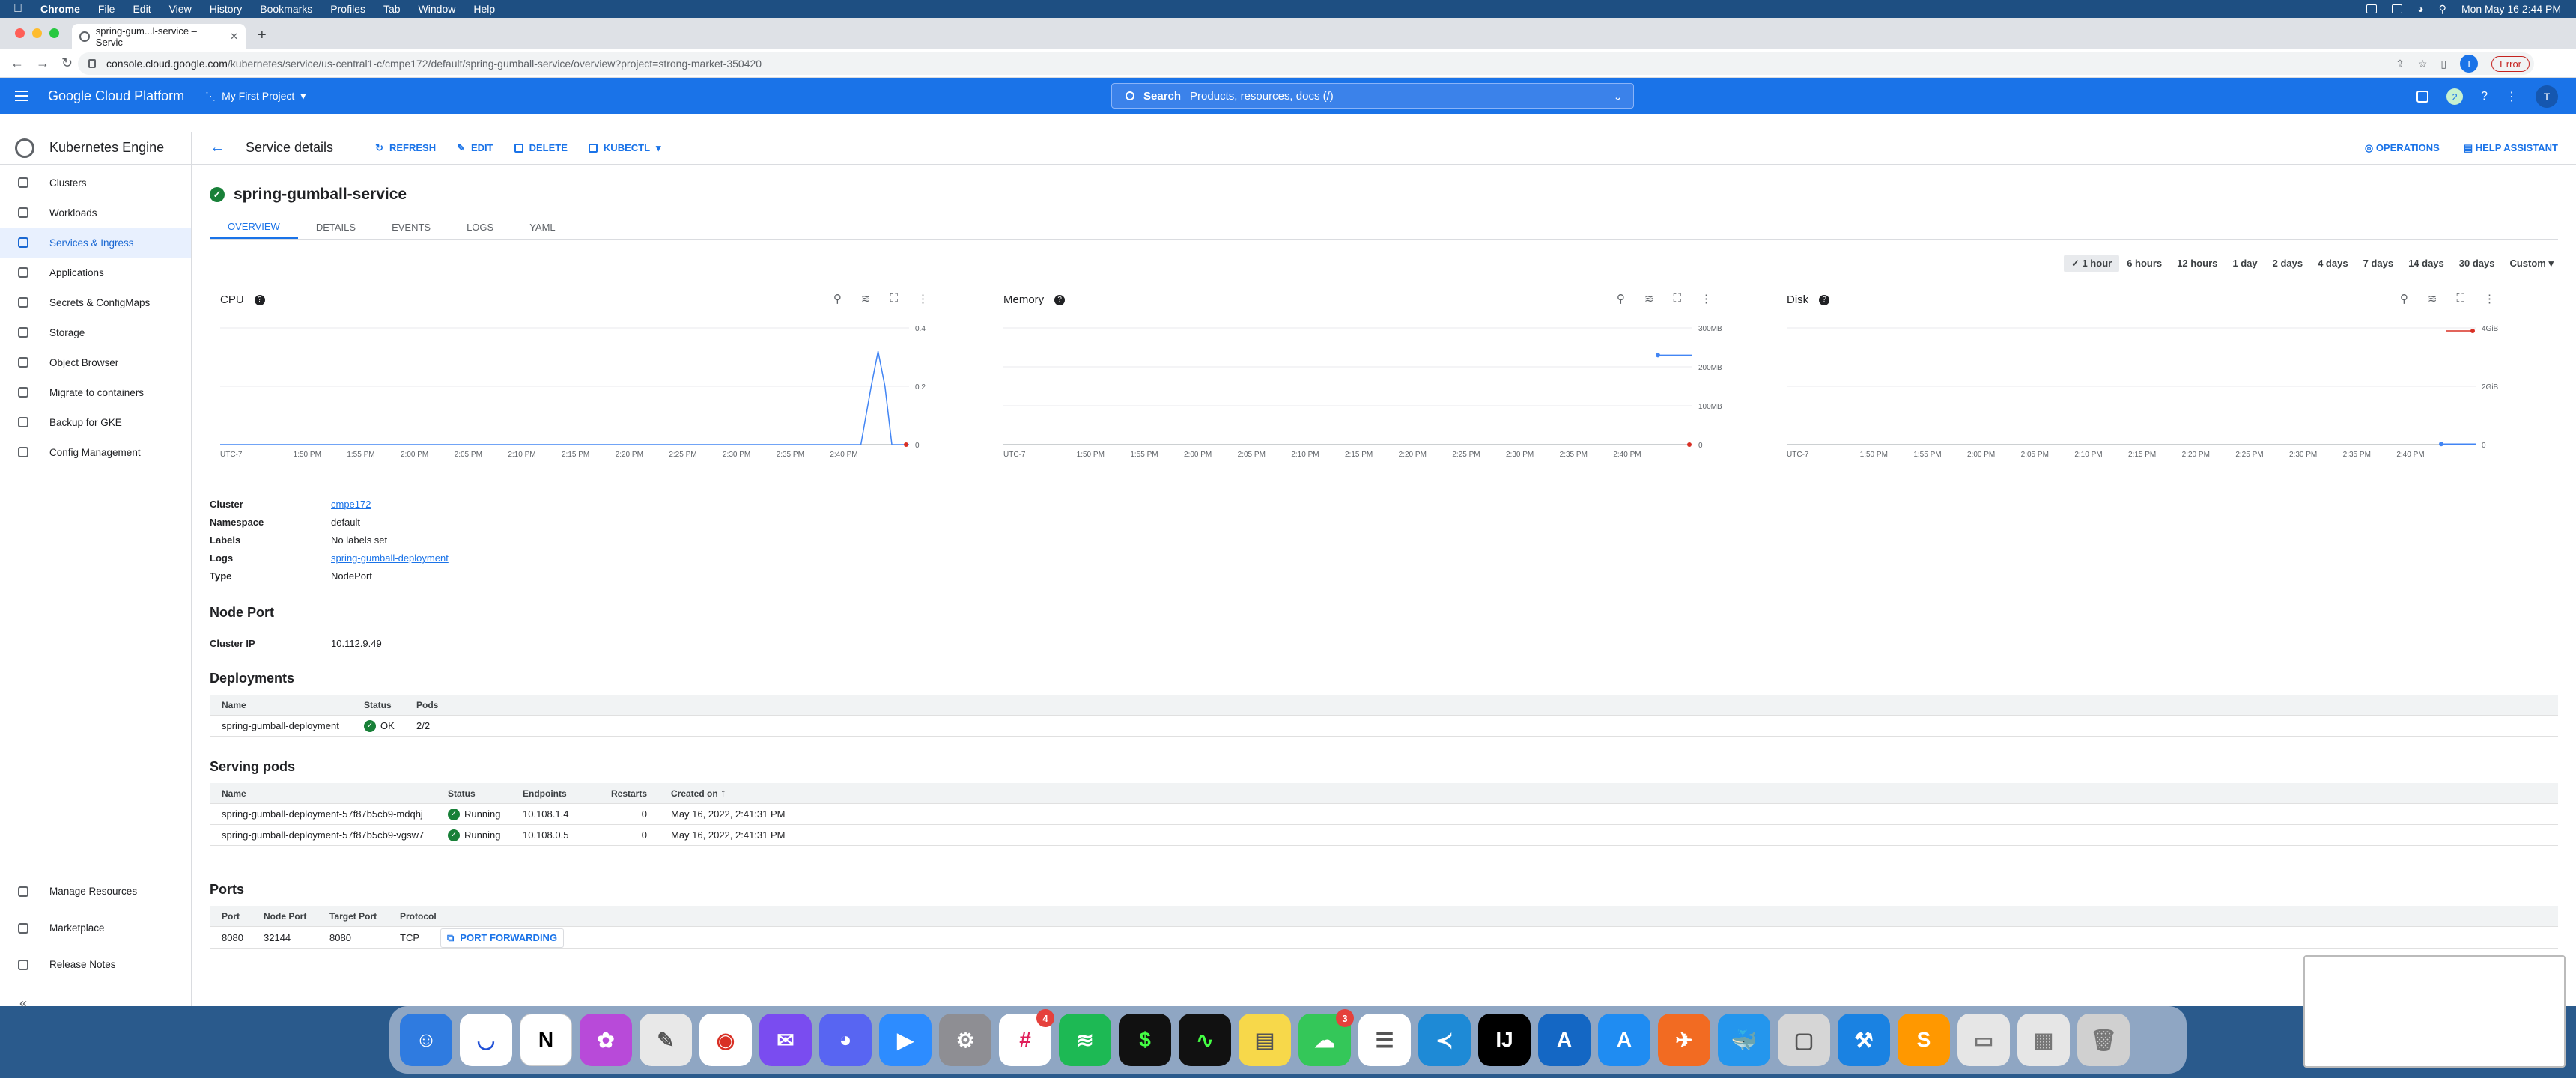 Image resolution: width=2576 pixels, height=1078 pixels. I want to click on search-input: Search Products, resources, docs (/) ⌄, so click(1372, 96).